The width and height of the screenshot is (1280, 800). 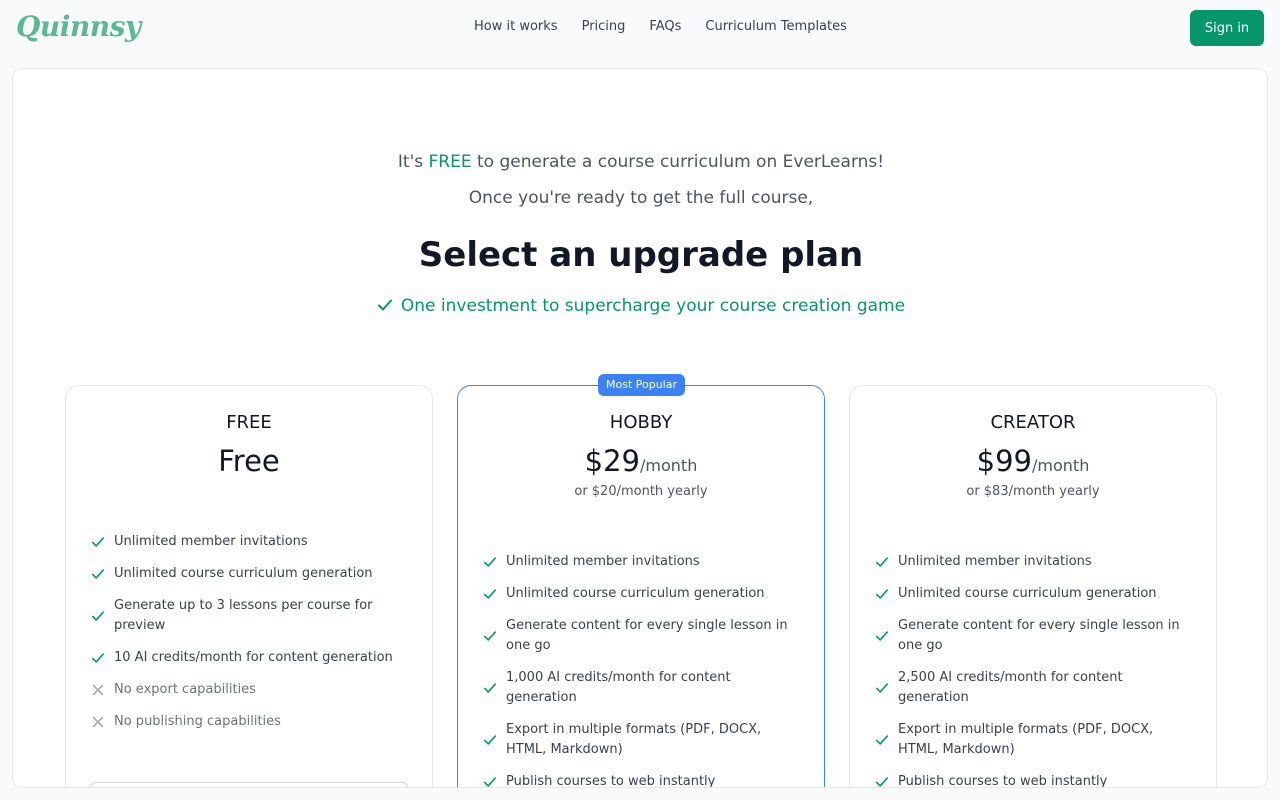 What do you see at coordinates (413, 162) in the screenshot?
I see `intro-prefix: It's` at bounding box center [413, 162].